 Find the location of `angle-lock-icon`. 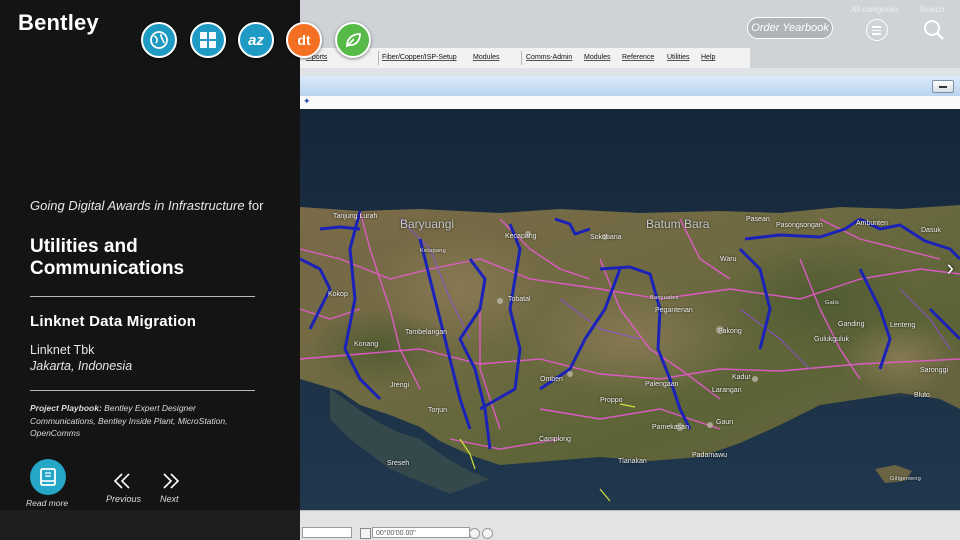

angle-lock-icon is located at coordinates (365, 533).